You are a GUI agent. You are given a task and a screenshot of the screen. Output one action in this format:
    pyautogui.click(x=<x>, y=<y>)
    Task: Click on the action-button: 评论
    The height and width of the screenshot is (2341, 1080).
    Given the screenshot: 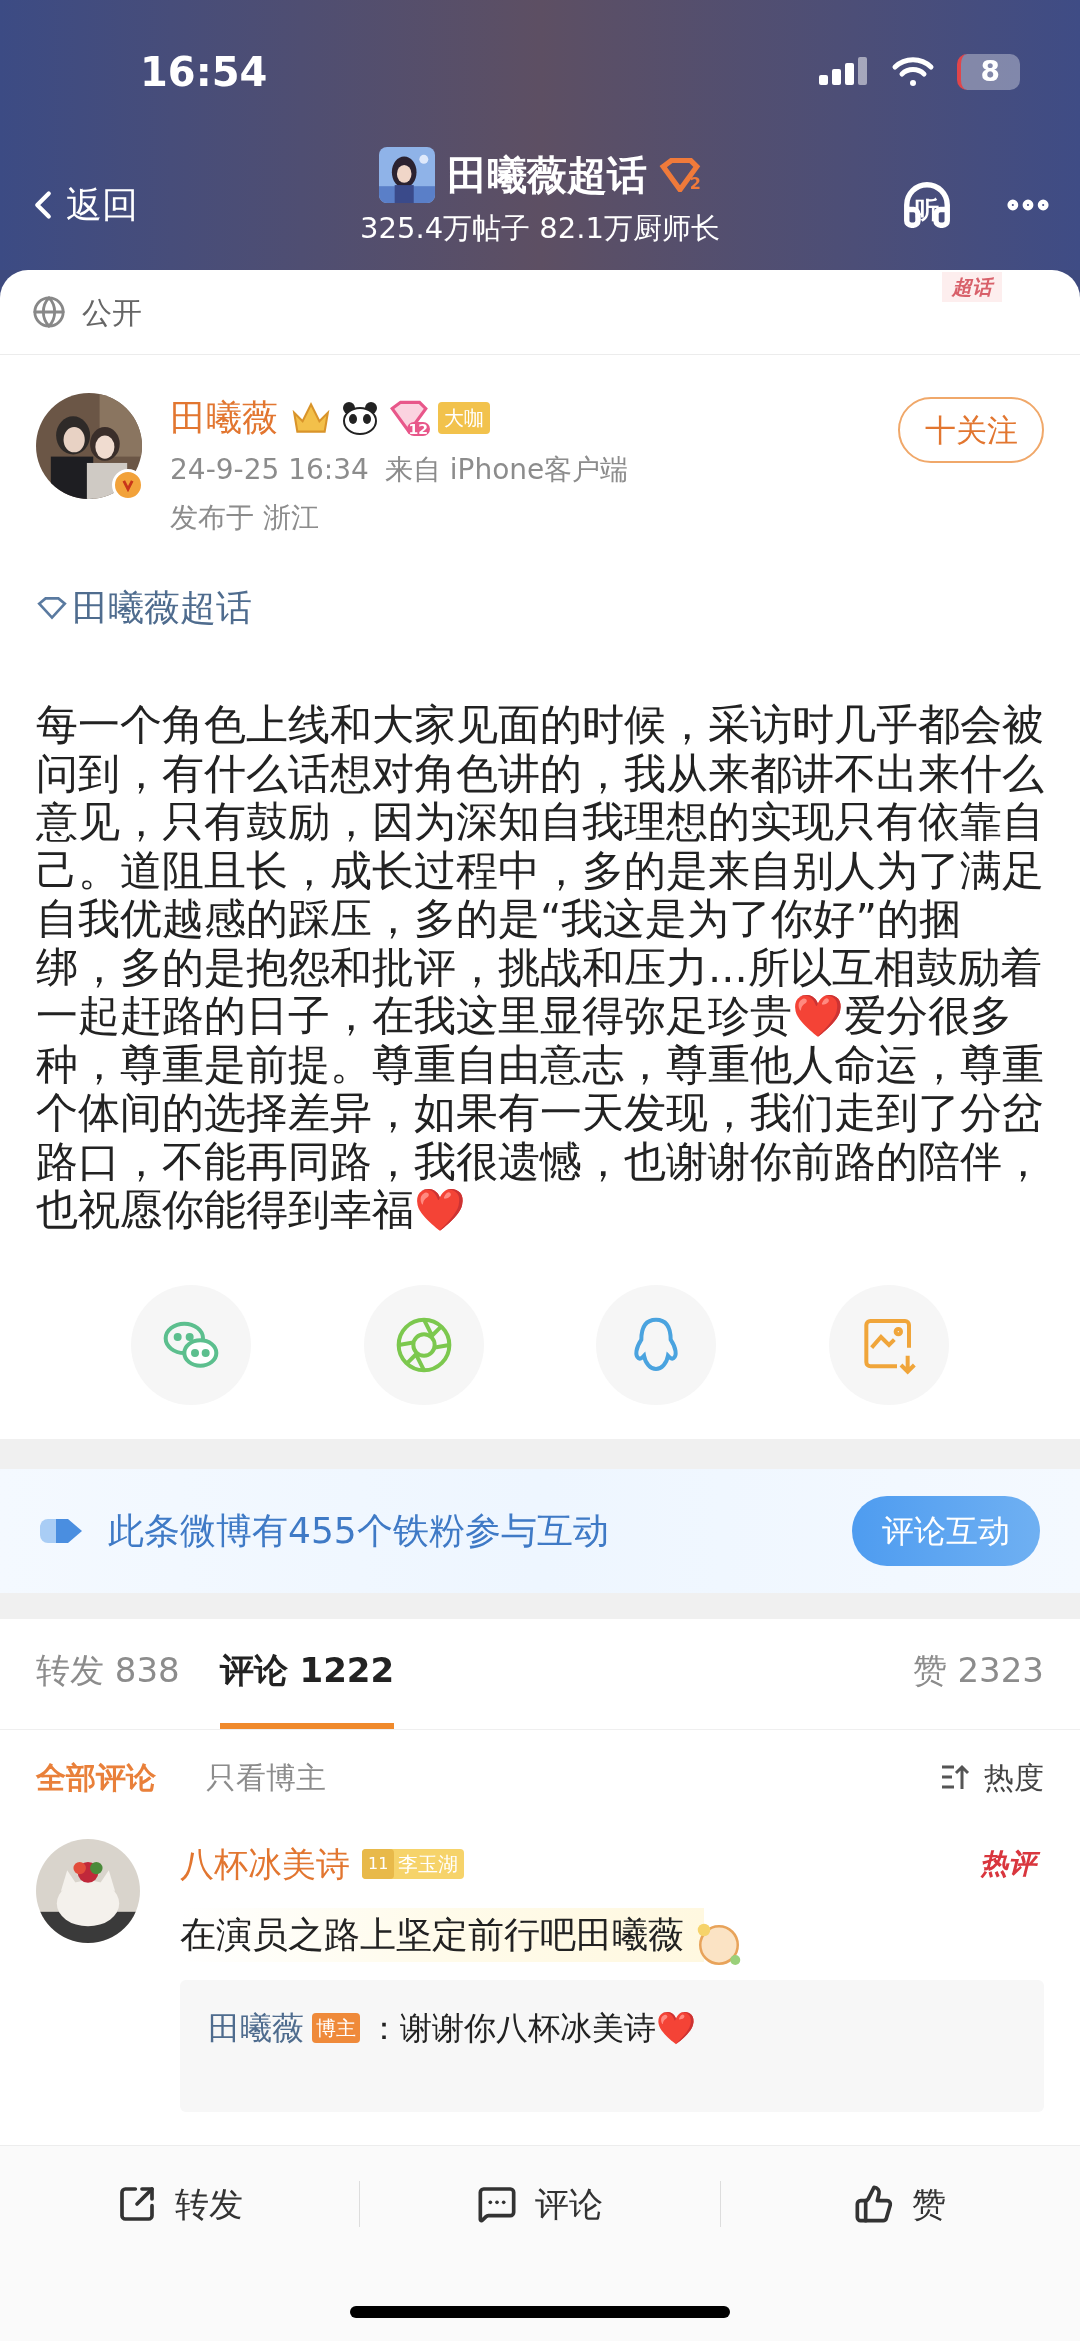 What is the action you would take?
    pyautogui.click(x=540, y=2204)
    